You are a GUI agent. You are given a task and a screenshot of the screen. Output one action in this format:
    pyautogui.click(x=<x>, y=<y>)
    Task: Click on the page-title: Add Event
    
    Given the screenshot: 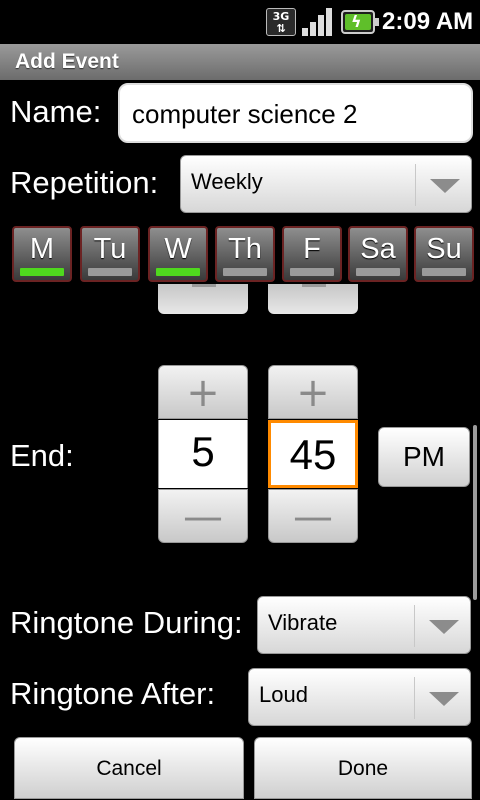 What is the action you would take?
    pyautogui.click(x=67, y=61)
    